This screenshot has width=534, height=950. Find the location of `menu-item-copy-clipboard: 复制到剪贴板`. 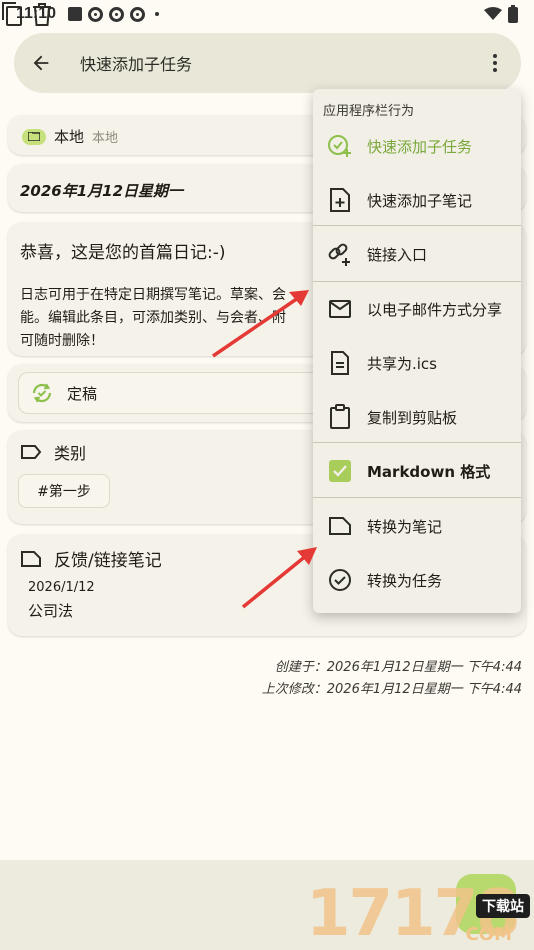

menu-item-copy-clipboard: 复制到剪贴板 is located at coordinates (417, 417).